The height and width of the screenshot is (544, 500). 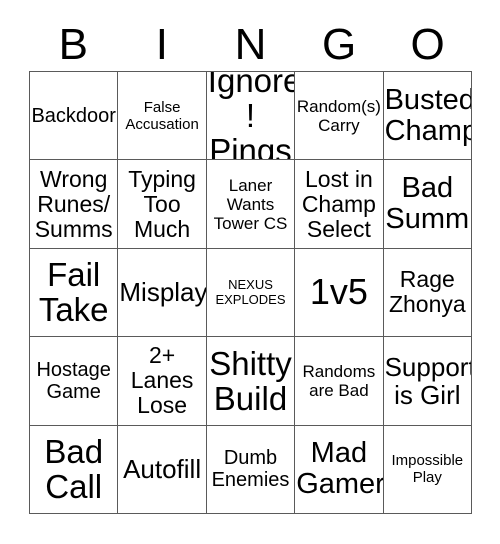 I want to click on bingo-cell-r4c2: 2+ Lanes Lose, so click(x=162, y=381).